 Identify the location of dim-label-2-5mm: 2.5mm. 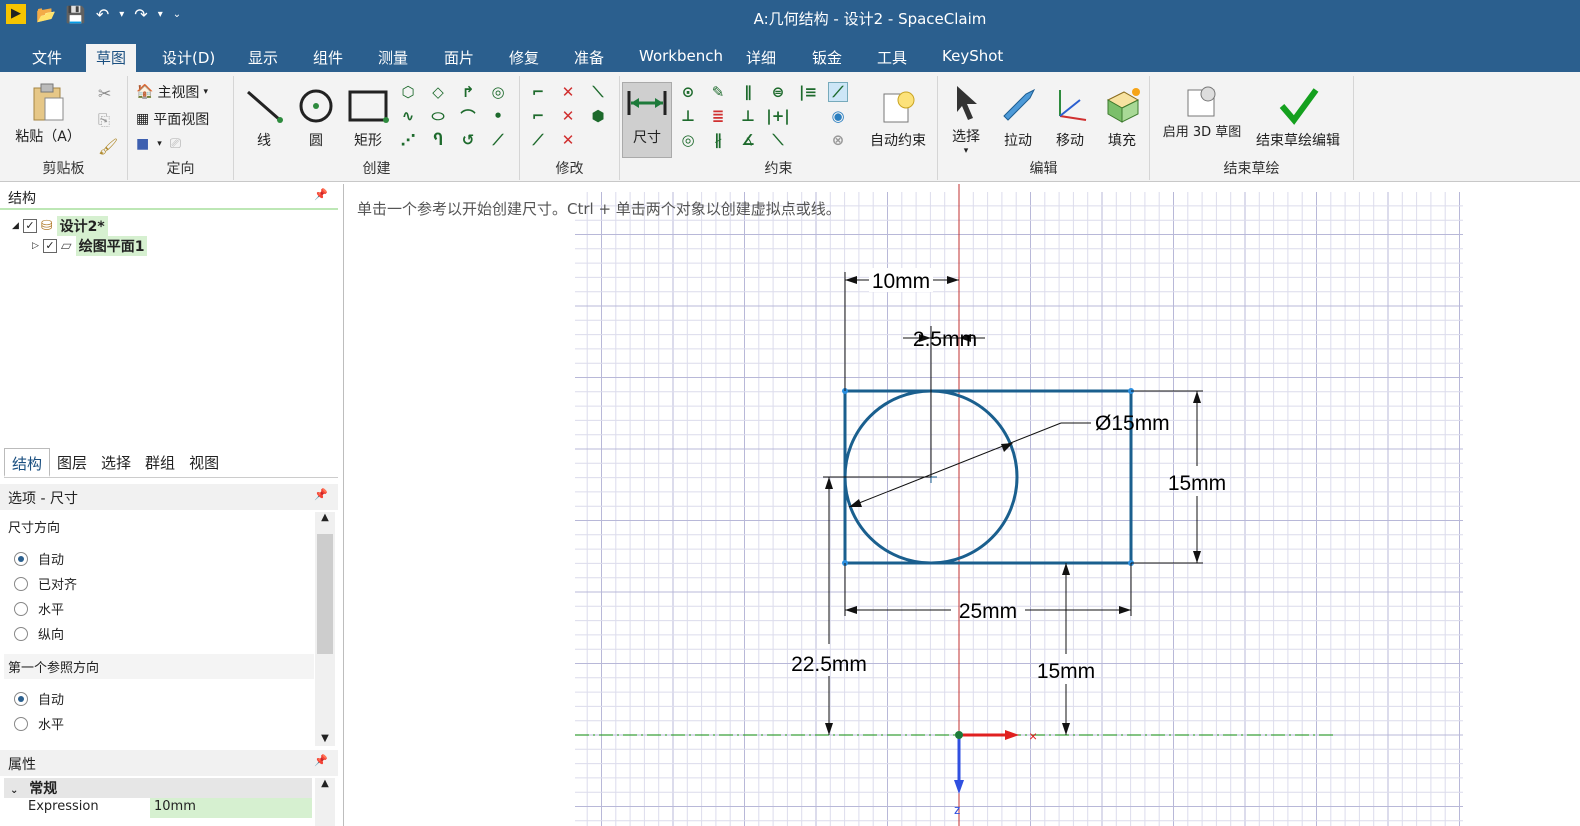
(945, 339).